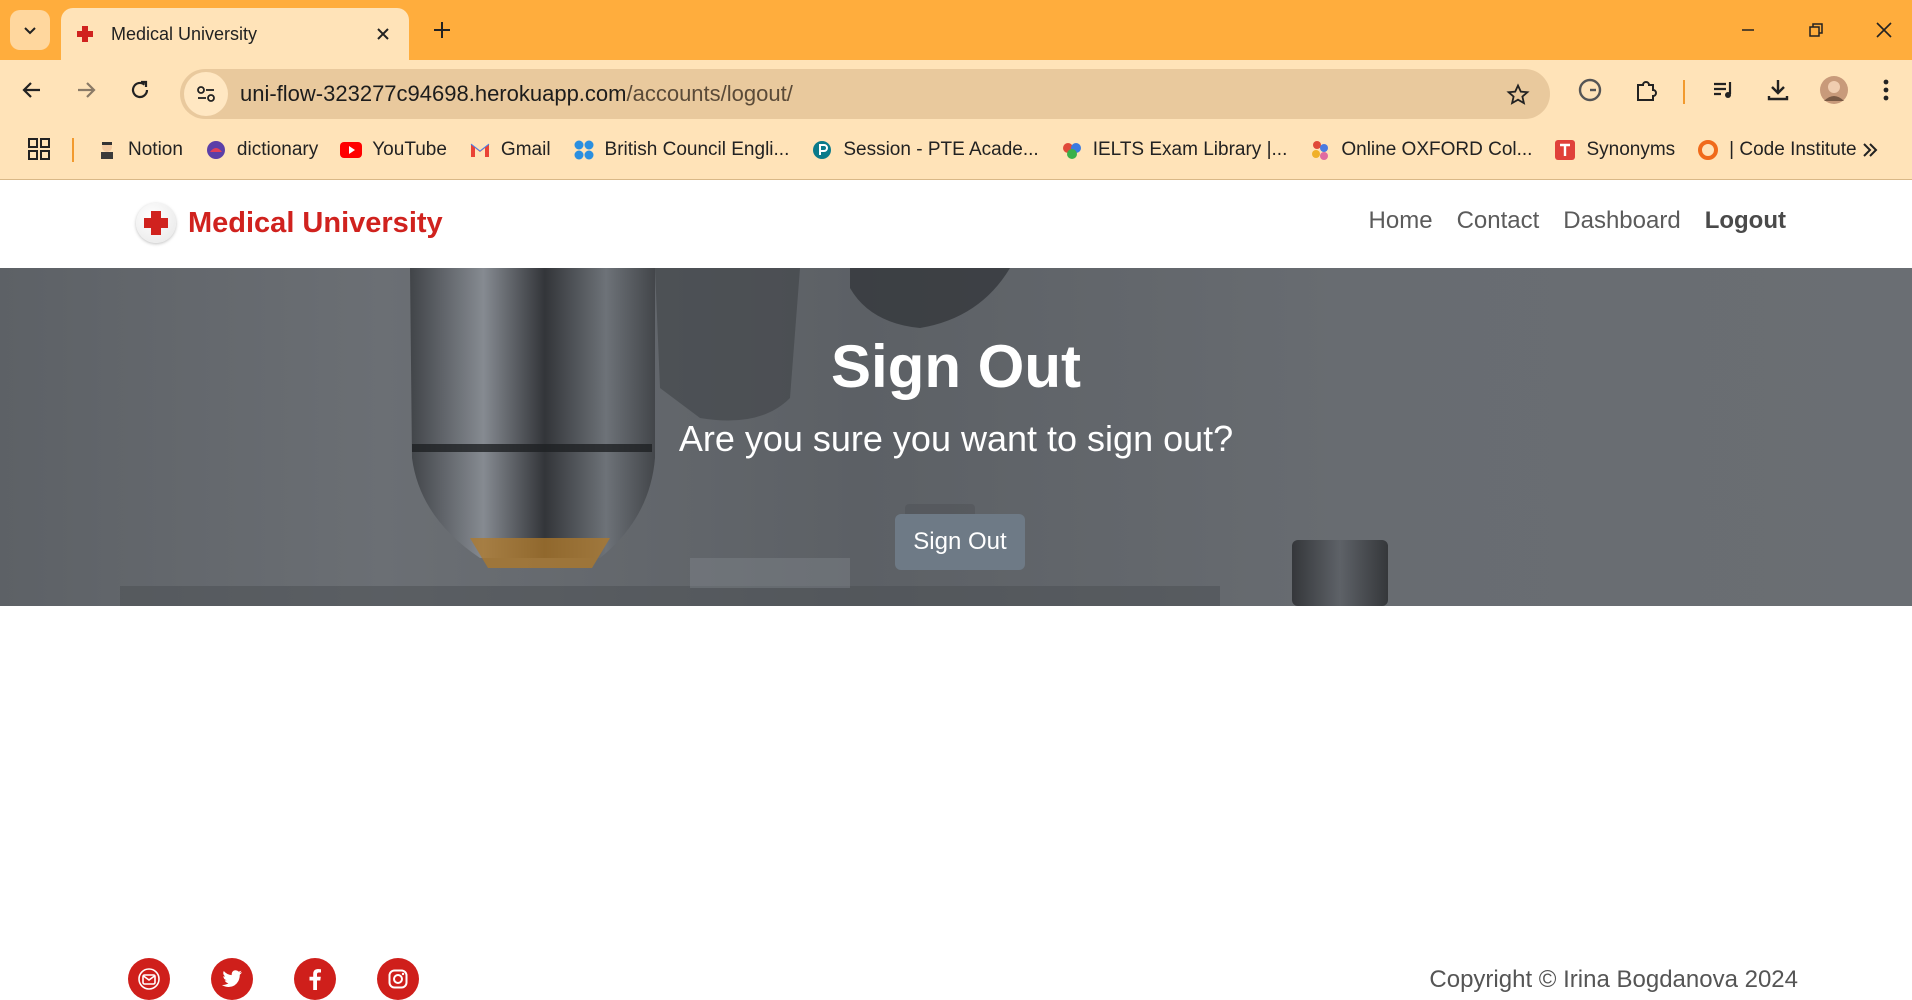 This screenshot has height=1000, width=1912. What do you see at coordinates (1886, 90) in the screenshot?
I see `browser-menu-icon` at bounding box center [1886, 90].